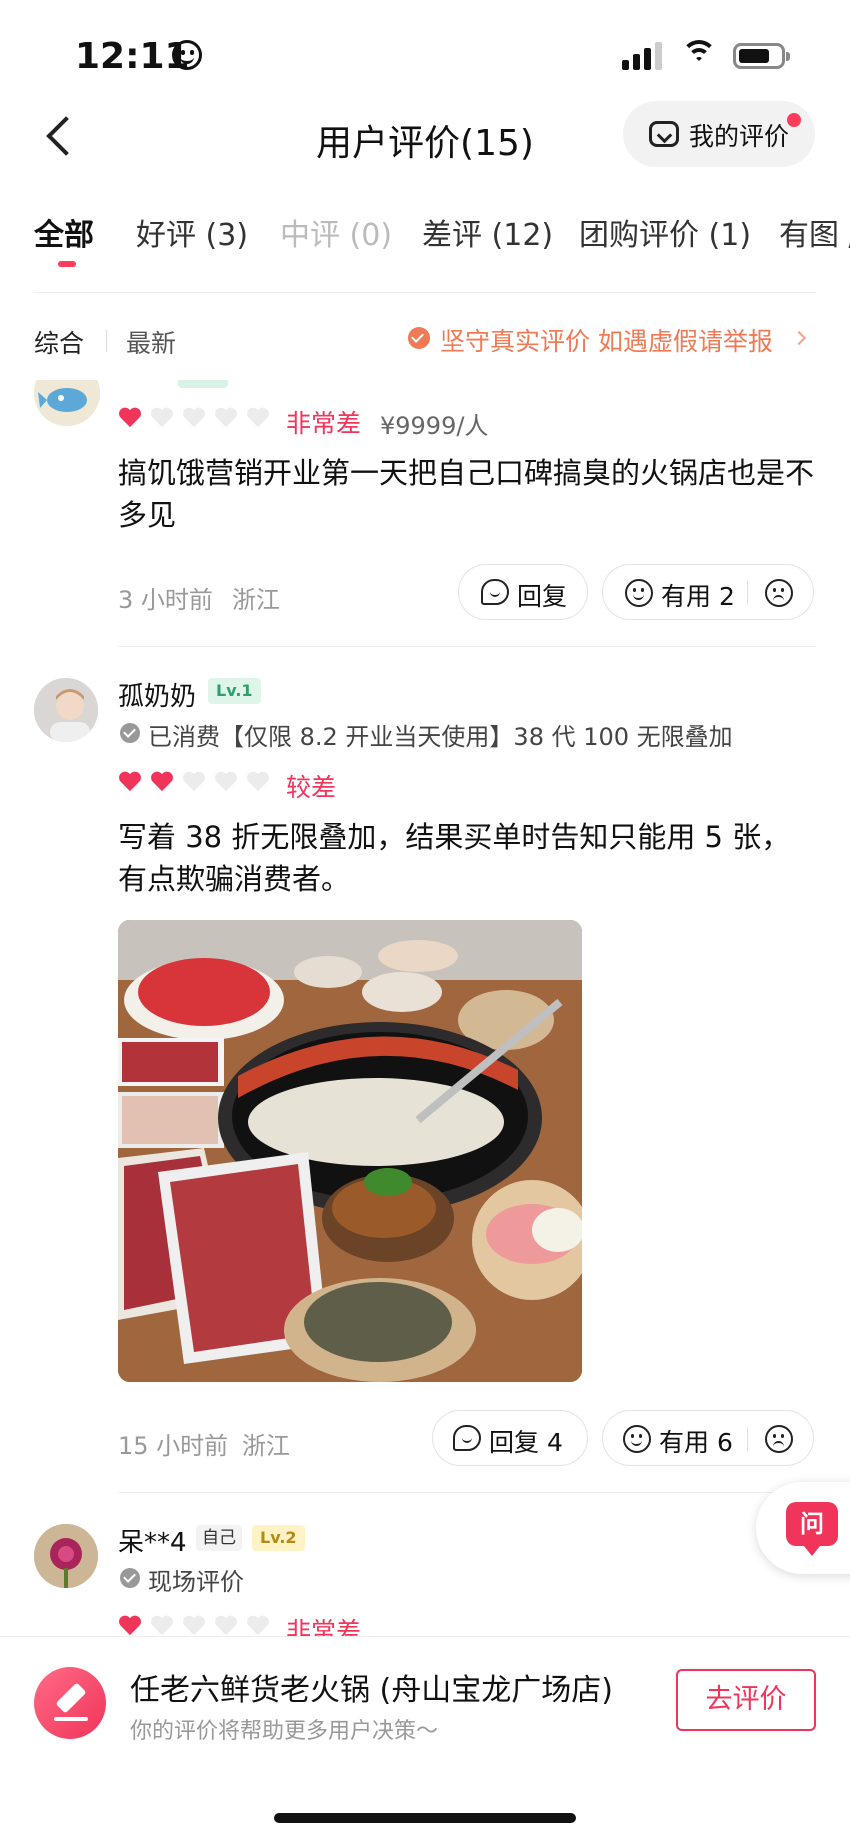 This screenshot has width=850, height=1839. Describe the element at coordinates (425, 1818) in the screenshot. I see `home-indicator` at that location.